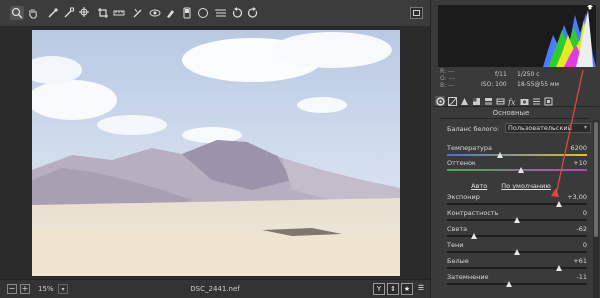 This screenshot has height=298, width=600. Describe the element at coordinates (203, 13) in the screenshot. I see `radial-filter-icon` at that location.